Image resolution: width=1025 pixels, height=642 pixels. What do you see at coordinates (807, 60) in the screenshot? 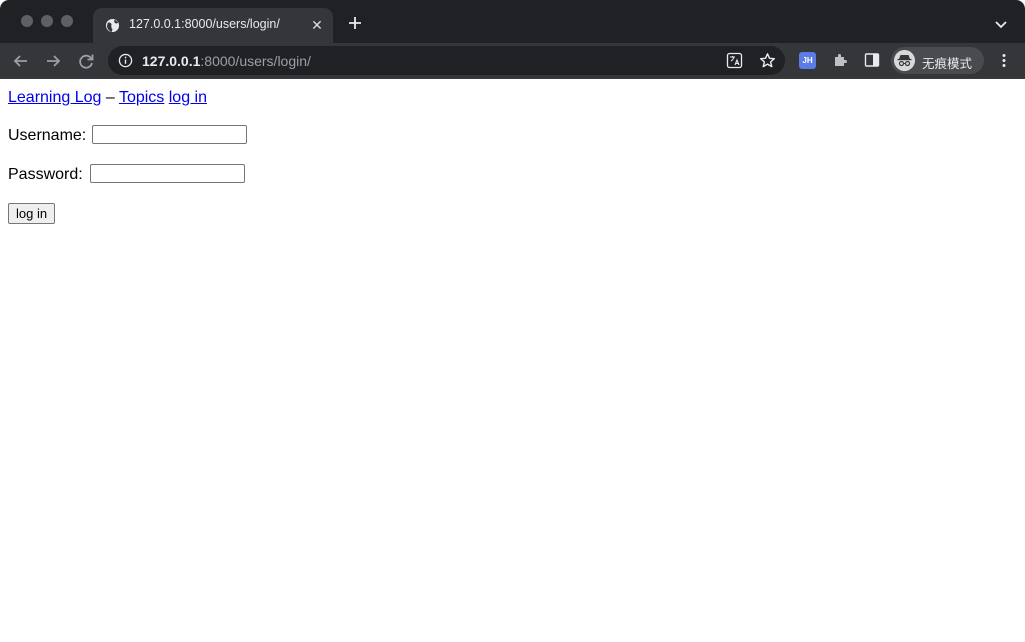
I see `jh-extension-icon: JH` at bounding box center [807, 60].